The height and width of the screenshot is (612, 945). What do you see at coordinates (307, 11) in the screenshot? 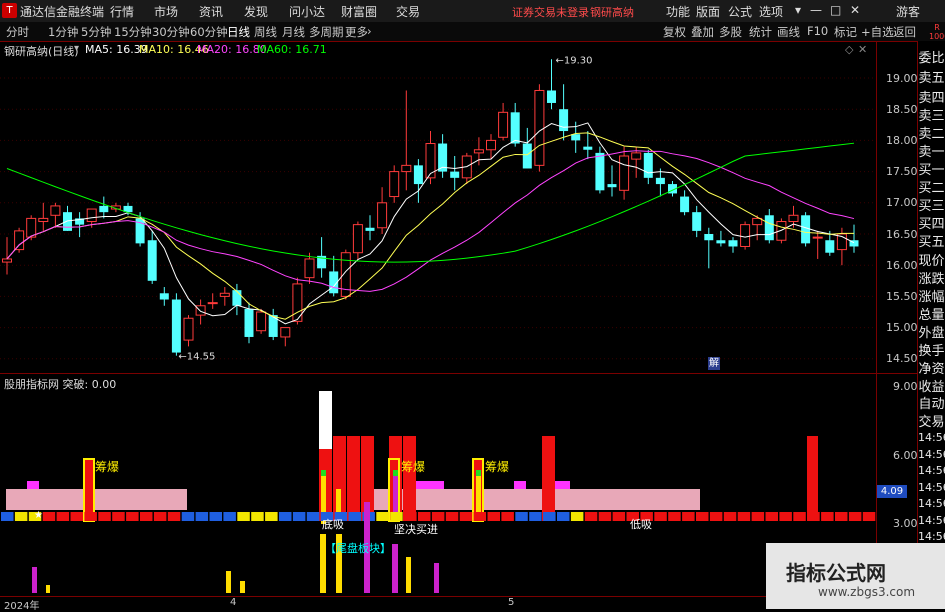
I see `menu-ask: 问小达` at bounding box center [307, 11].